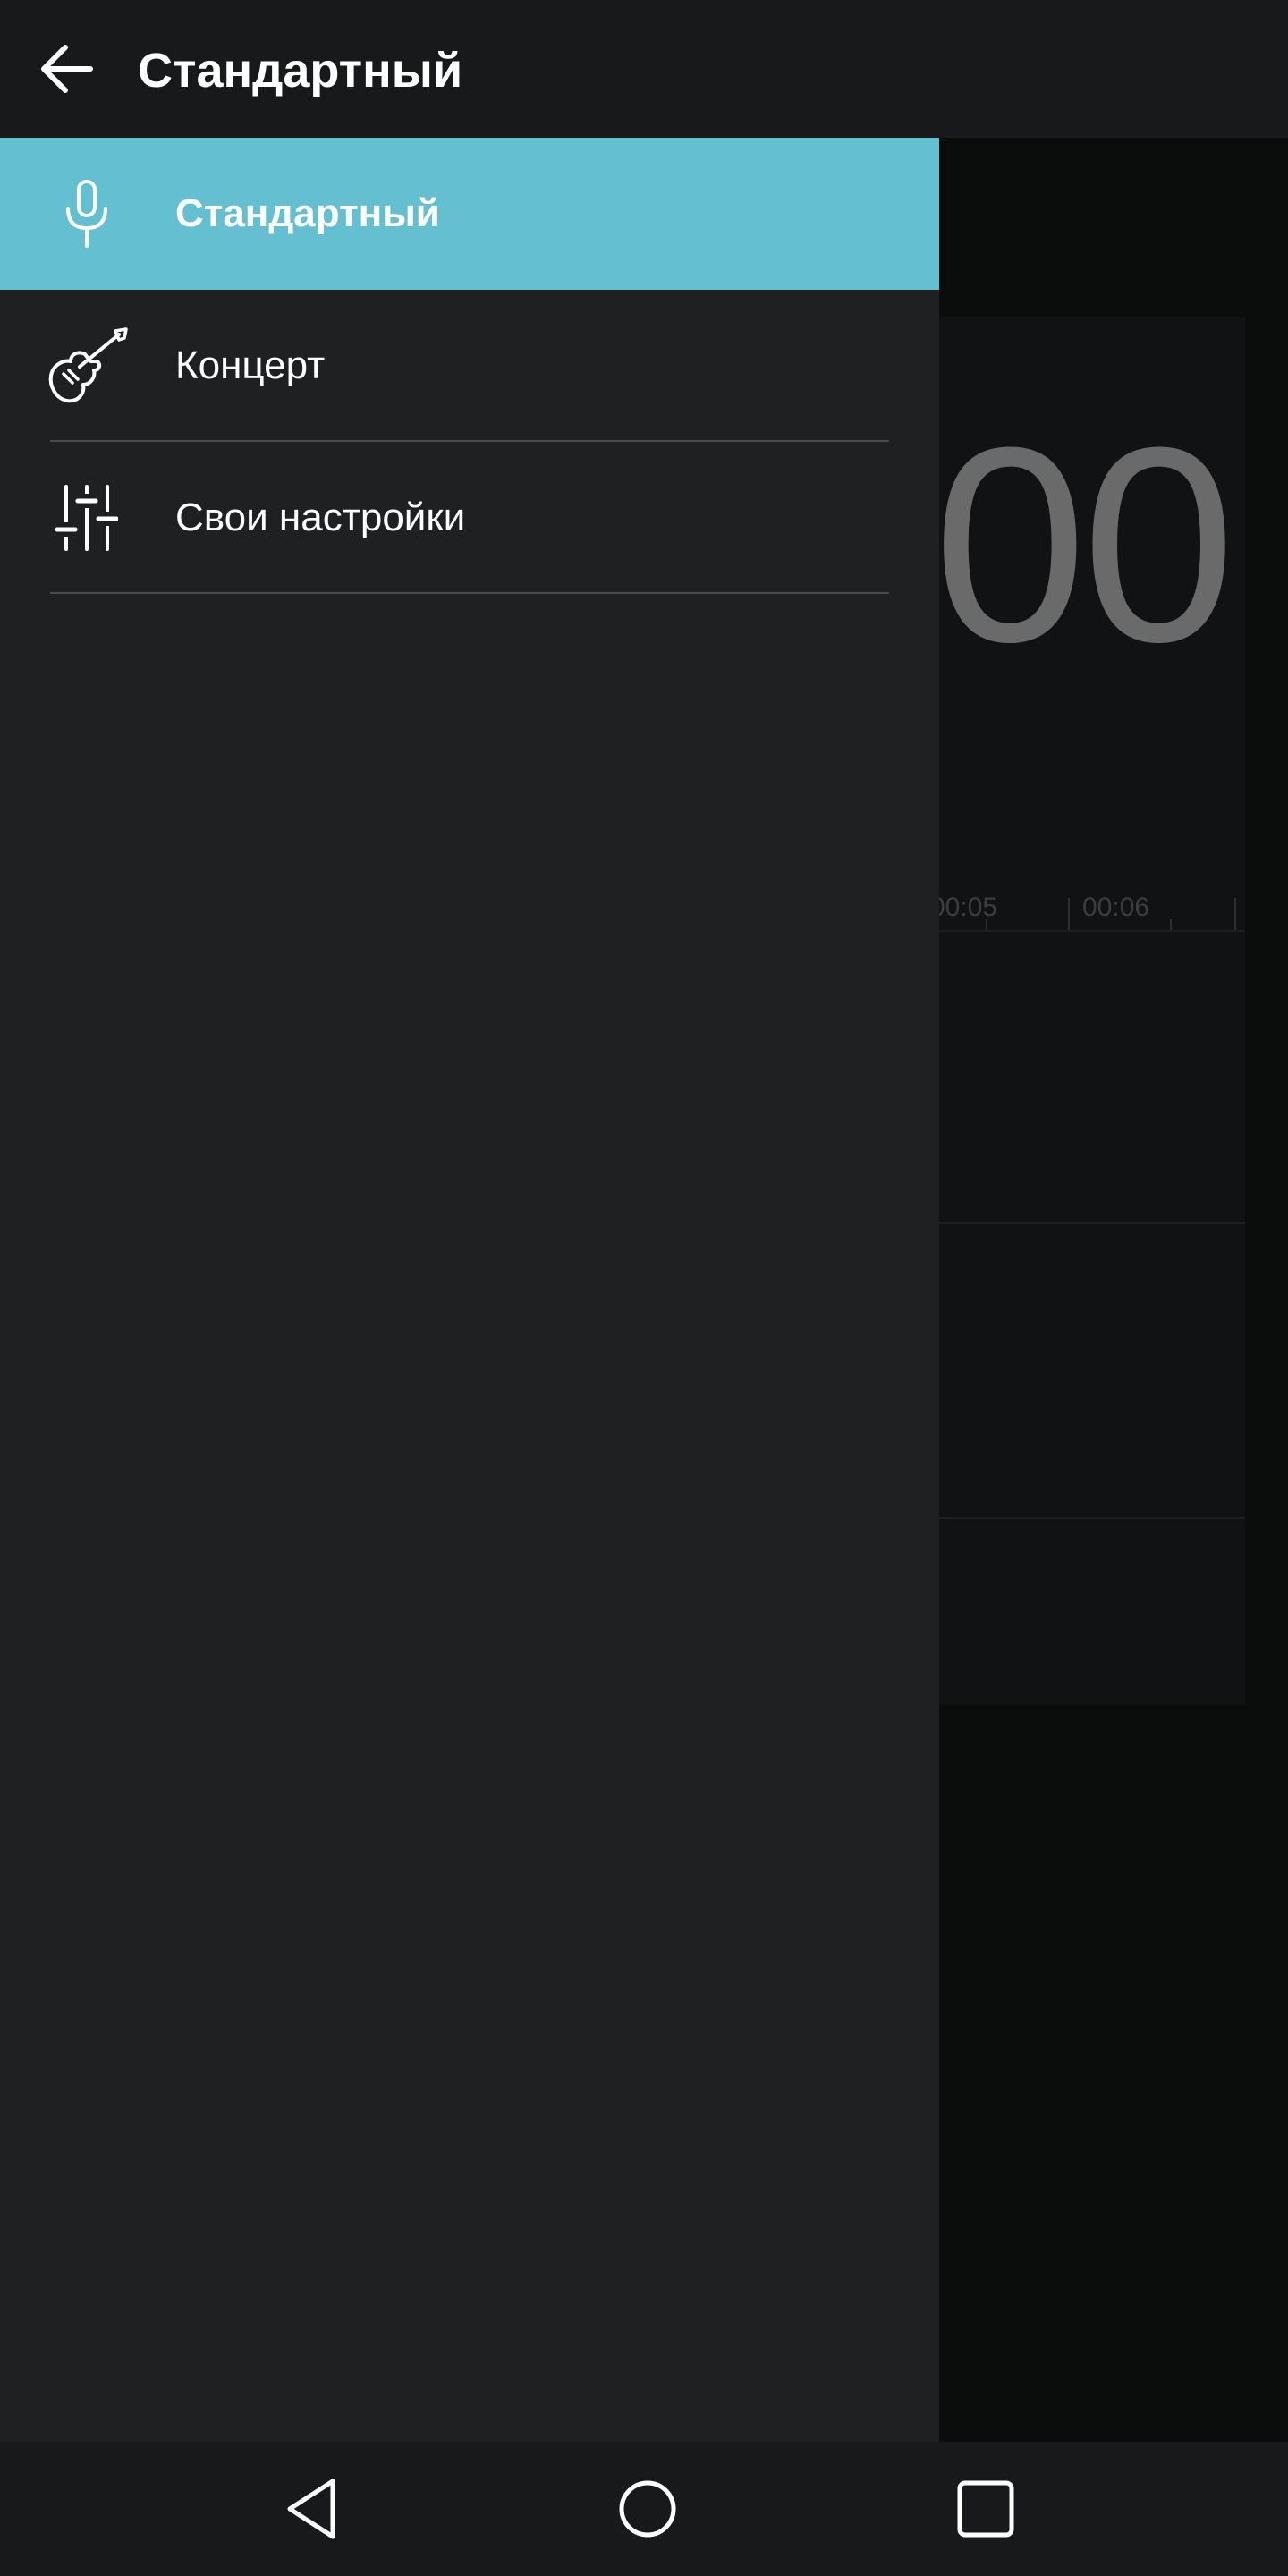 The image size is (1288, 2576). I want to click on arrow-left-icon, so click(67, 69).